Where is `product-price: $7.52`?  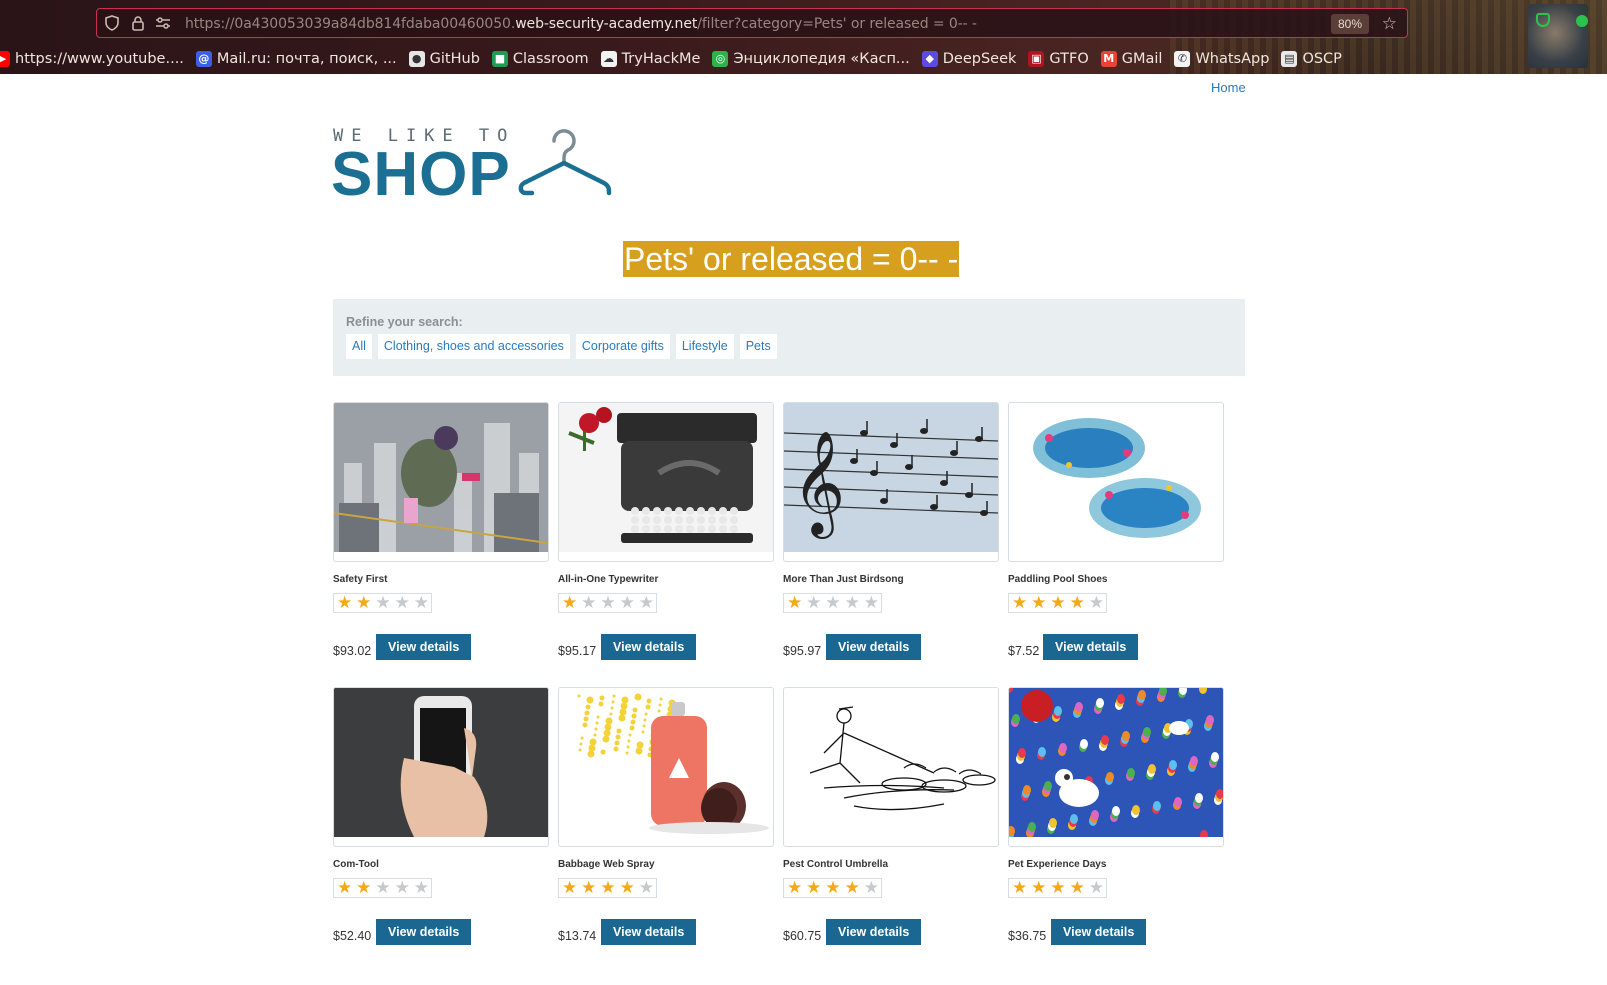 product-price: $7.52 is located at coordinates (1024, 651).